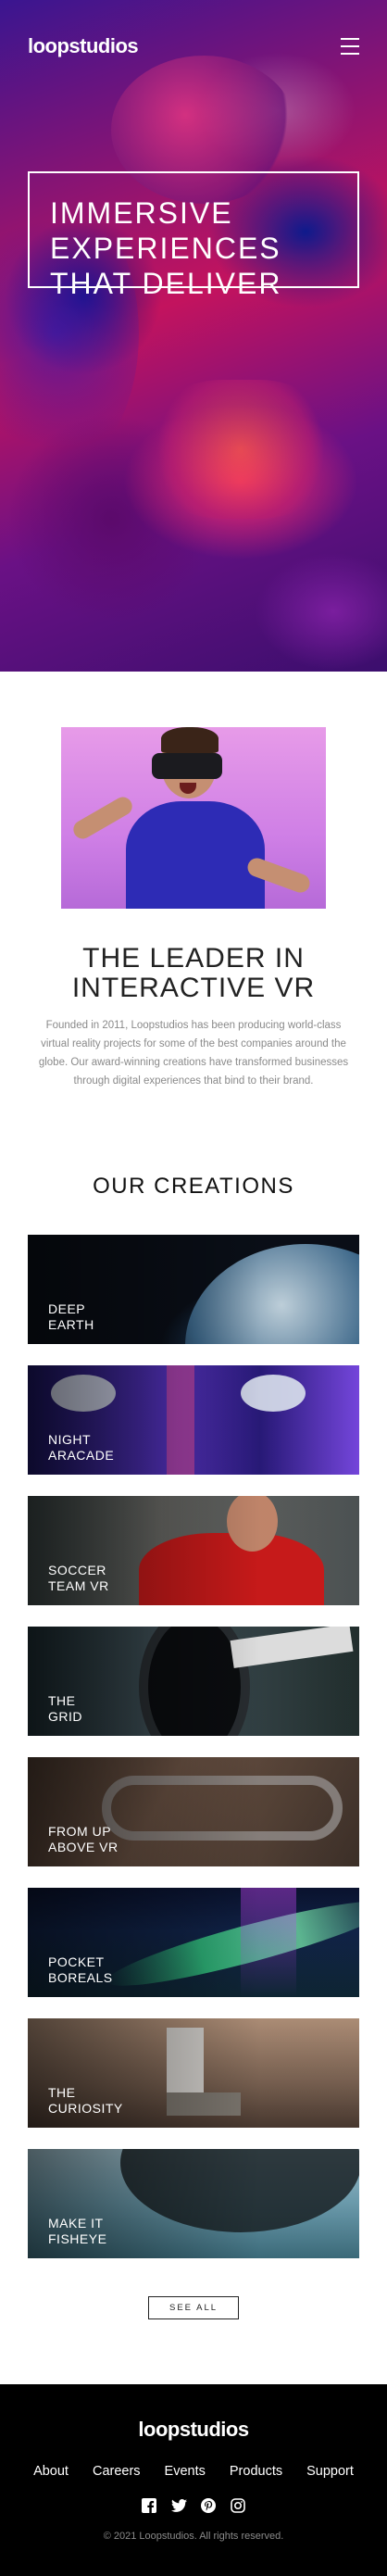 The width and height of the screenshot is (387, 2576). What do you see at coordinates (83, 46) in the screenshot?
I see `site-logo: loopstudios` at bounding box center [83, 46].